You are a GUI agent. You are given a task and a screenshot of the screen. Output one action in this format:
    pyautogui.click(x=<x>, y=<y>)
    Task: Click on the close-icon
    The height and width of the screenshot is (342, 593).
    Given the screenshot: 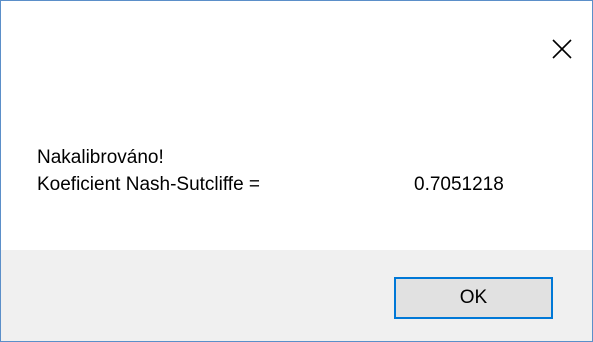 What is the action you would take?
    pyautogui.click(x=562, y=49)
    